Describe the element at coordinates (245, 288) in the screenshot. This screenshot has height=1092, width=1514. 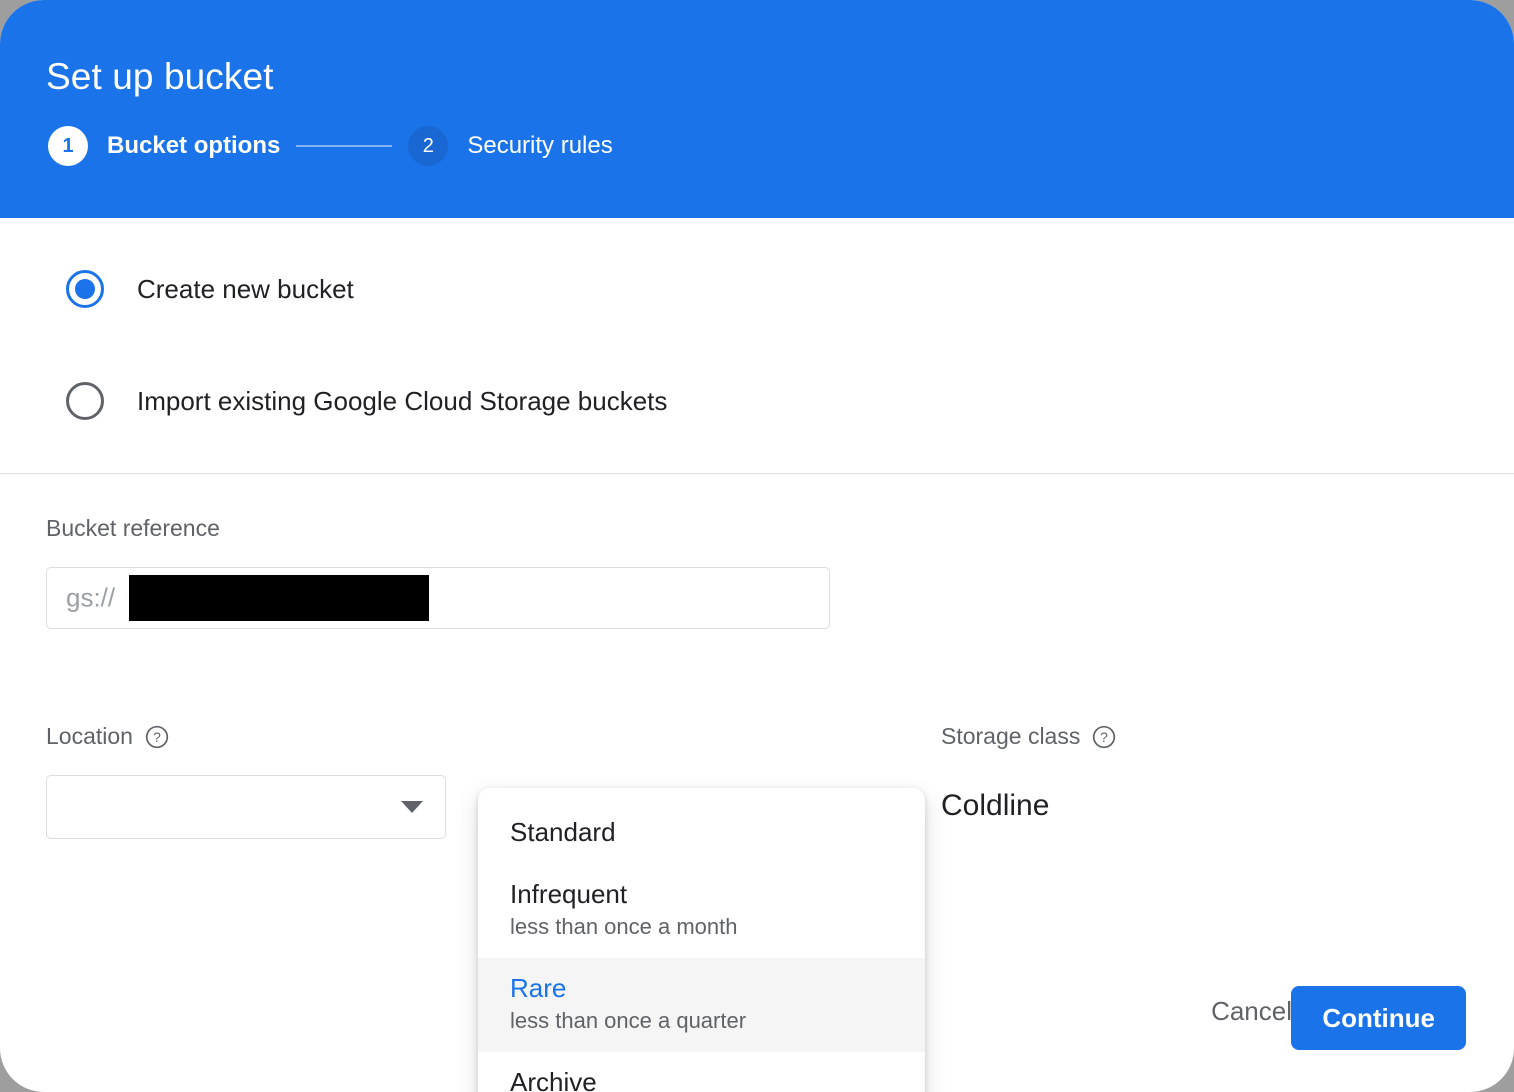
I see `radio-create-new-bucket-label: Create new bucket` at that location.